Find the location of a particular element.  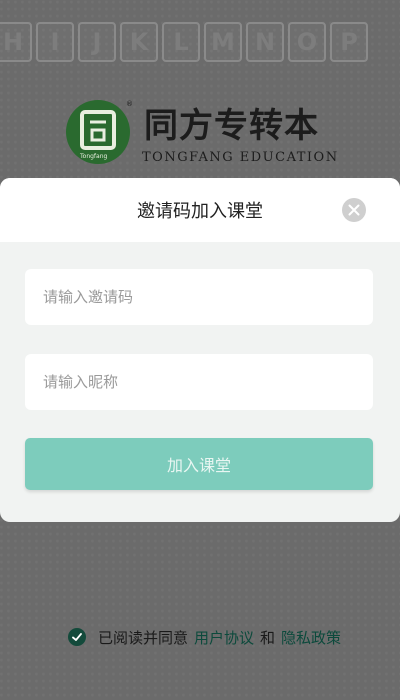

seal-glyph-icon: Tongfang is located at coordinates (97, 135).